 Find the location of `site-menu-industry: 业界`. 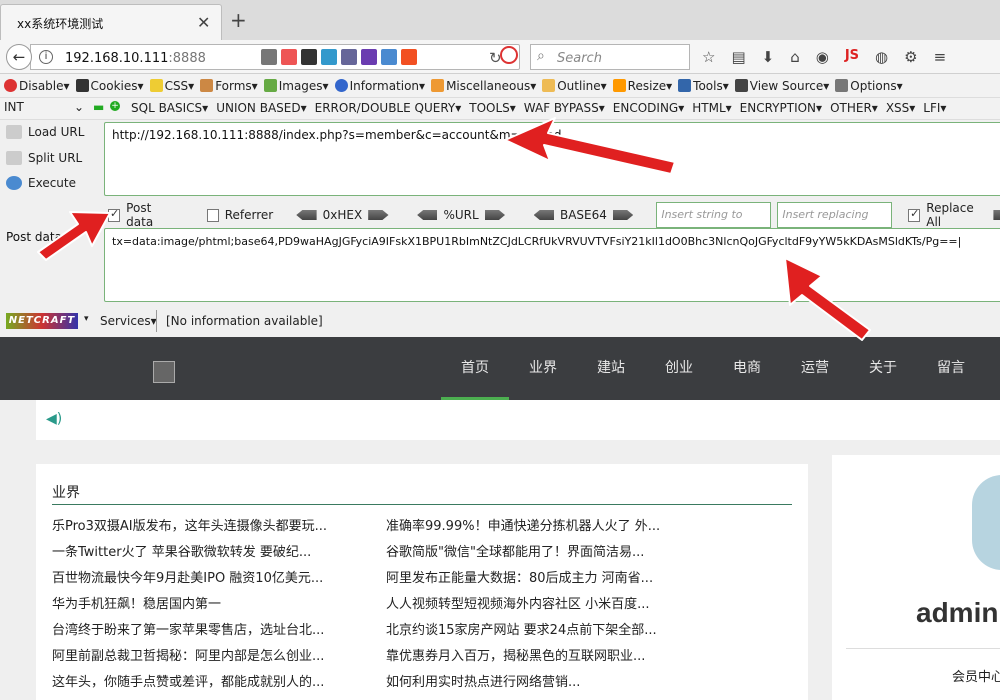

site-menu-industry: 业界 is located at coordinates (543, 368).